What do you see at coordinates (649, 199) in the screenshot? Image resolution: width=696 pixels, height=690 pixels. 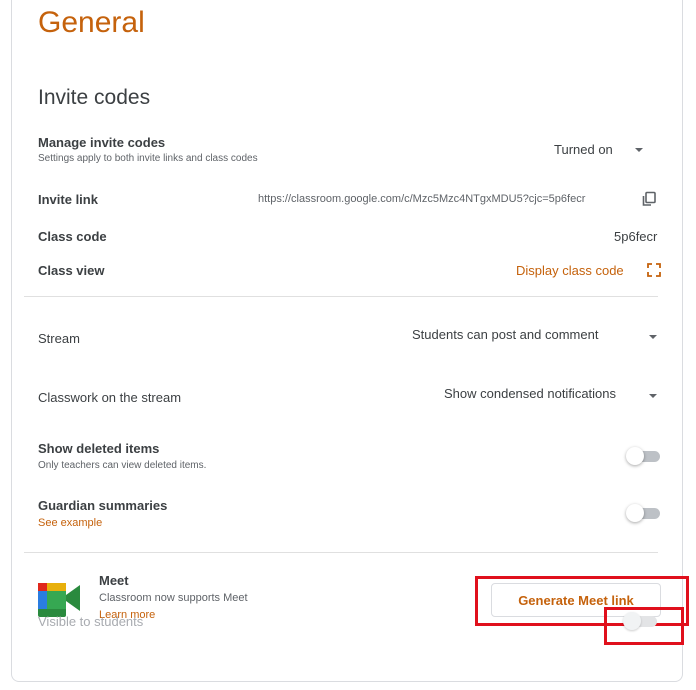 I see `copy-icon` at bounding box center [649, 199].